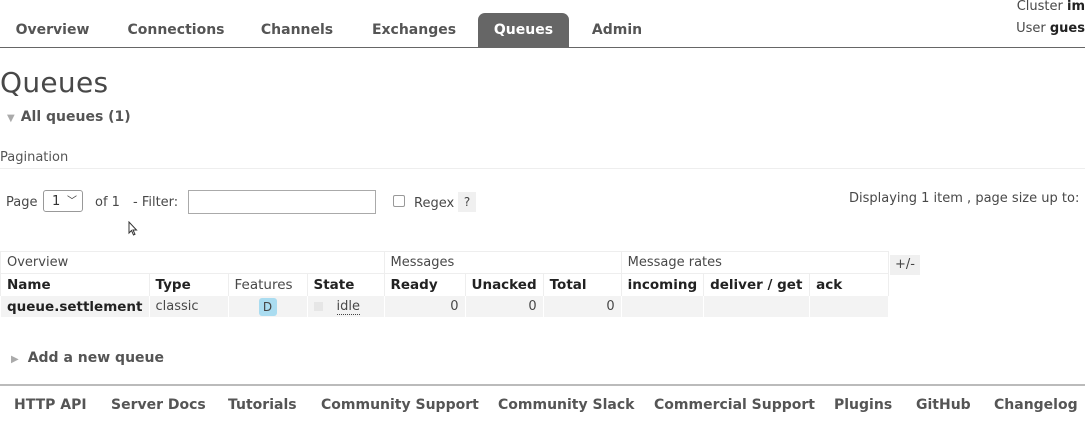  Describe the element at coordinates (734, 405) in the screenshot. I see `footer-link-commercial-support: Commercial Support` at that location.